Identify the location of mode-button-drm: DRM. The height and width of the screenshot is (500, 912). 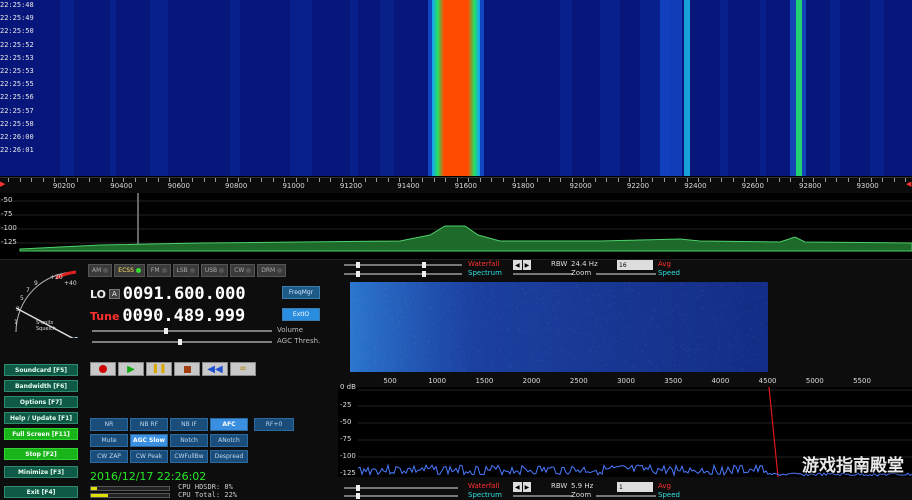
(272, 270).